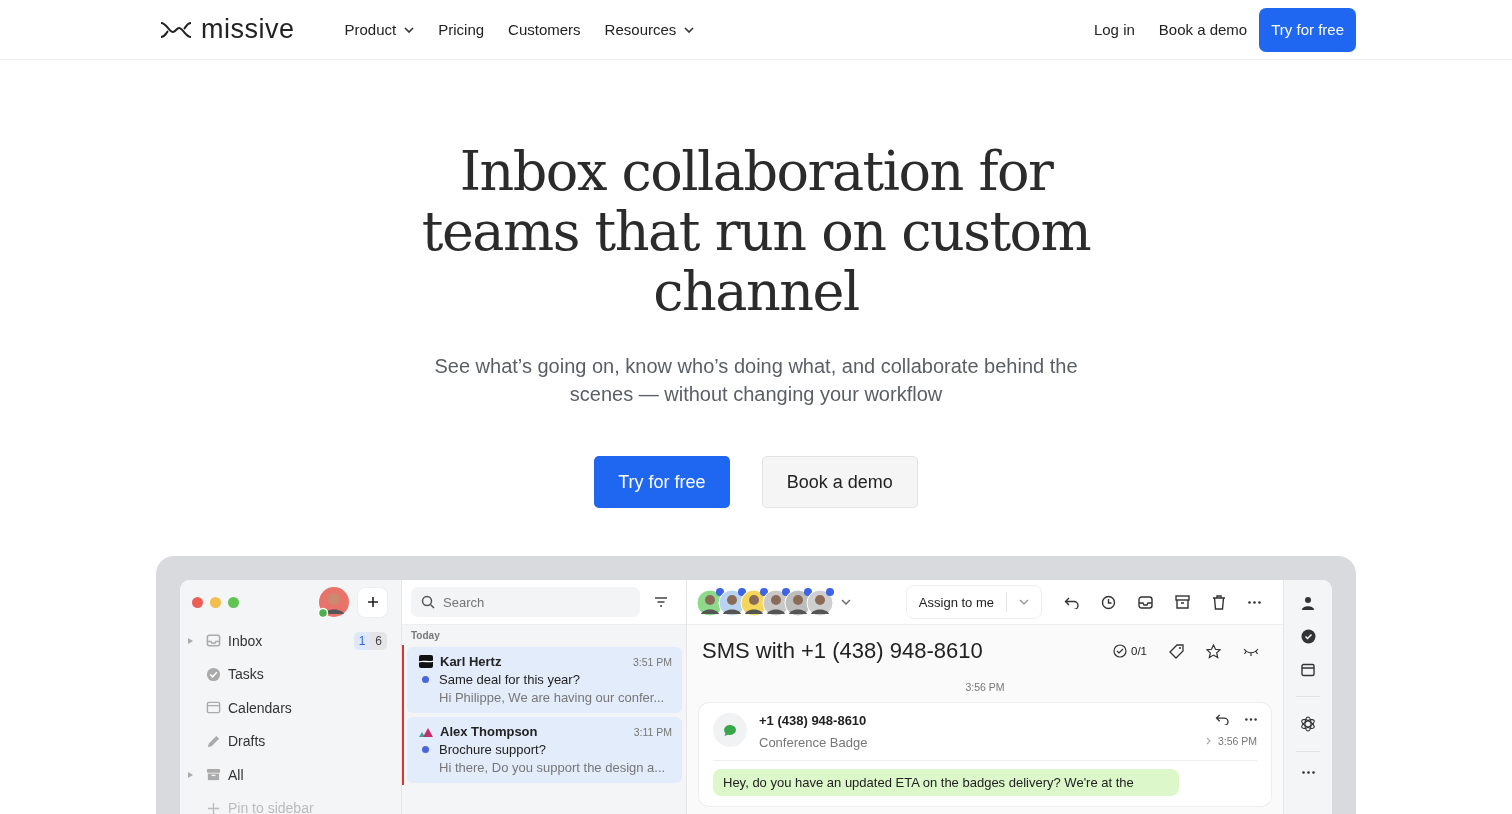  Describe the element at coordinates (756, 380) in the screenshot. I see `hero-subtitle: See what’s going on, know who’s doing what, and collaborate behind the scenes — without changing your workflow` at that location.